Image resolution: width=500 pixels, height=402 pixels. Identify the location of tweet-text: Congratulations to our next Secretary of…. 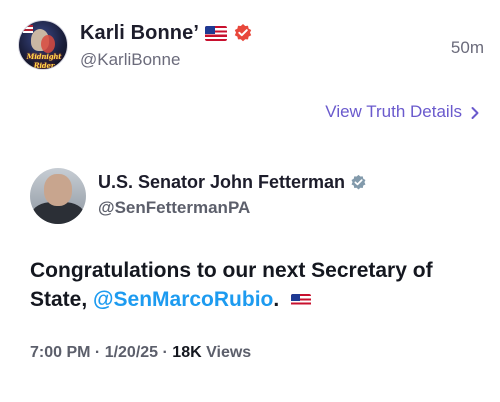
(255, 285).